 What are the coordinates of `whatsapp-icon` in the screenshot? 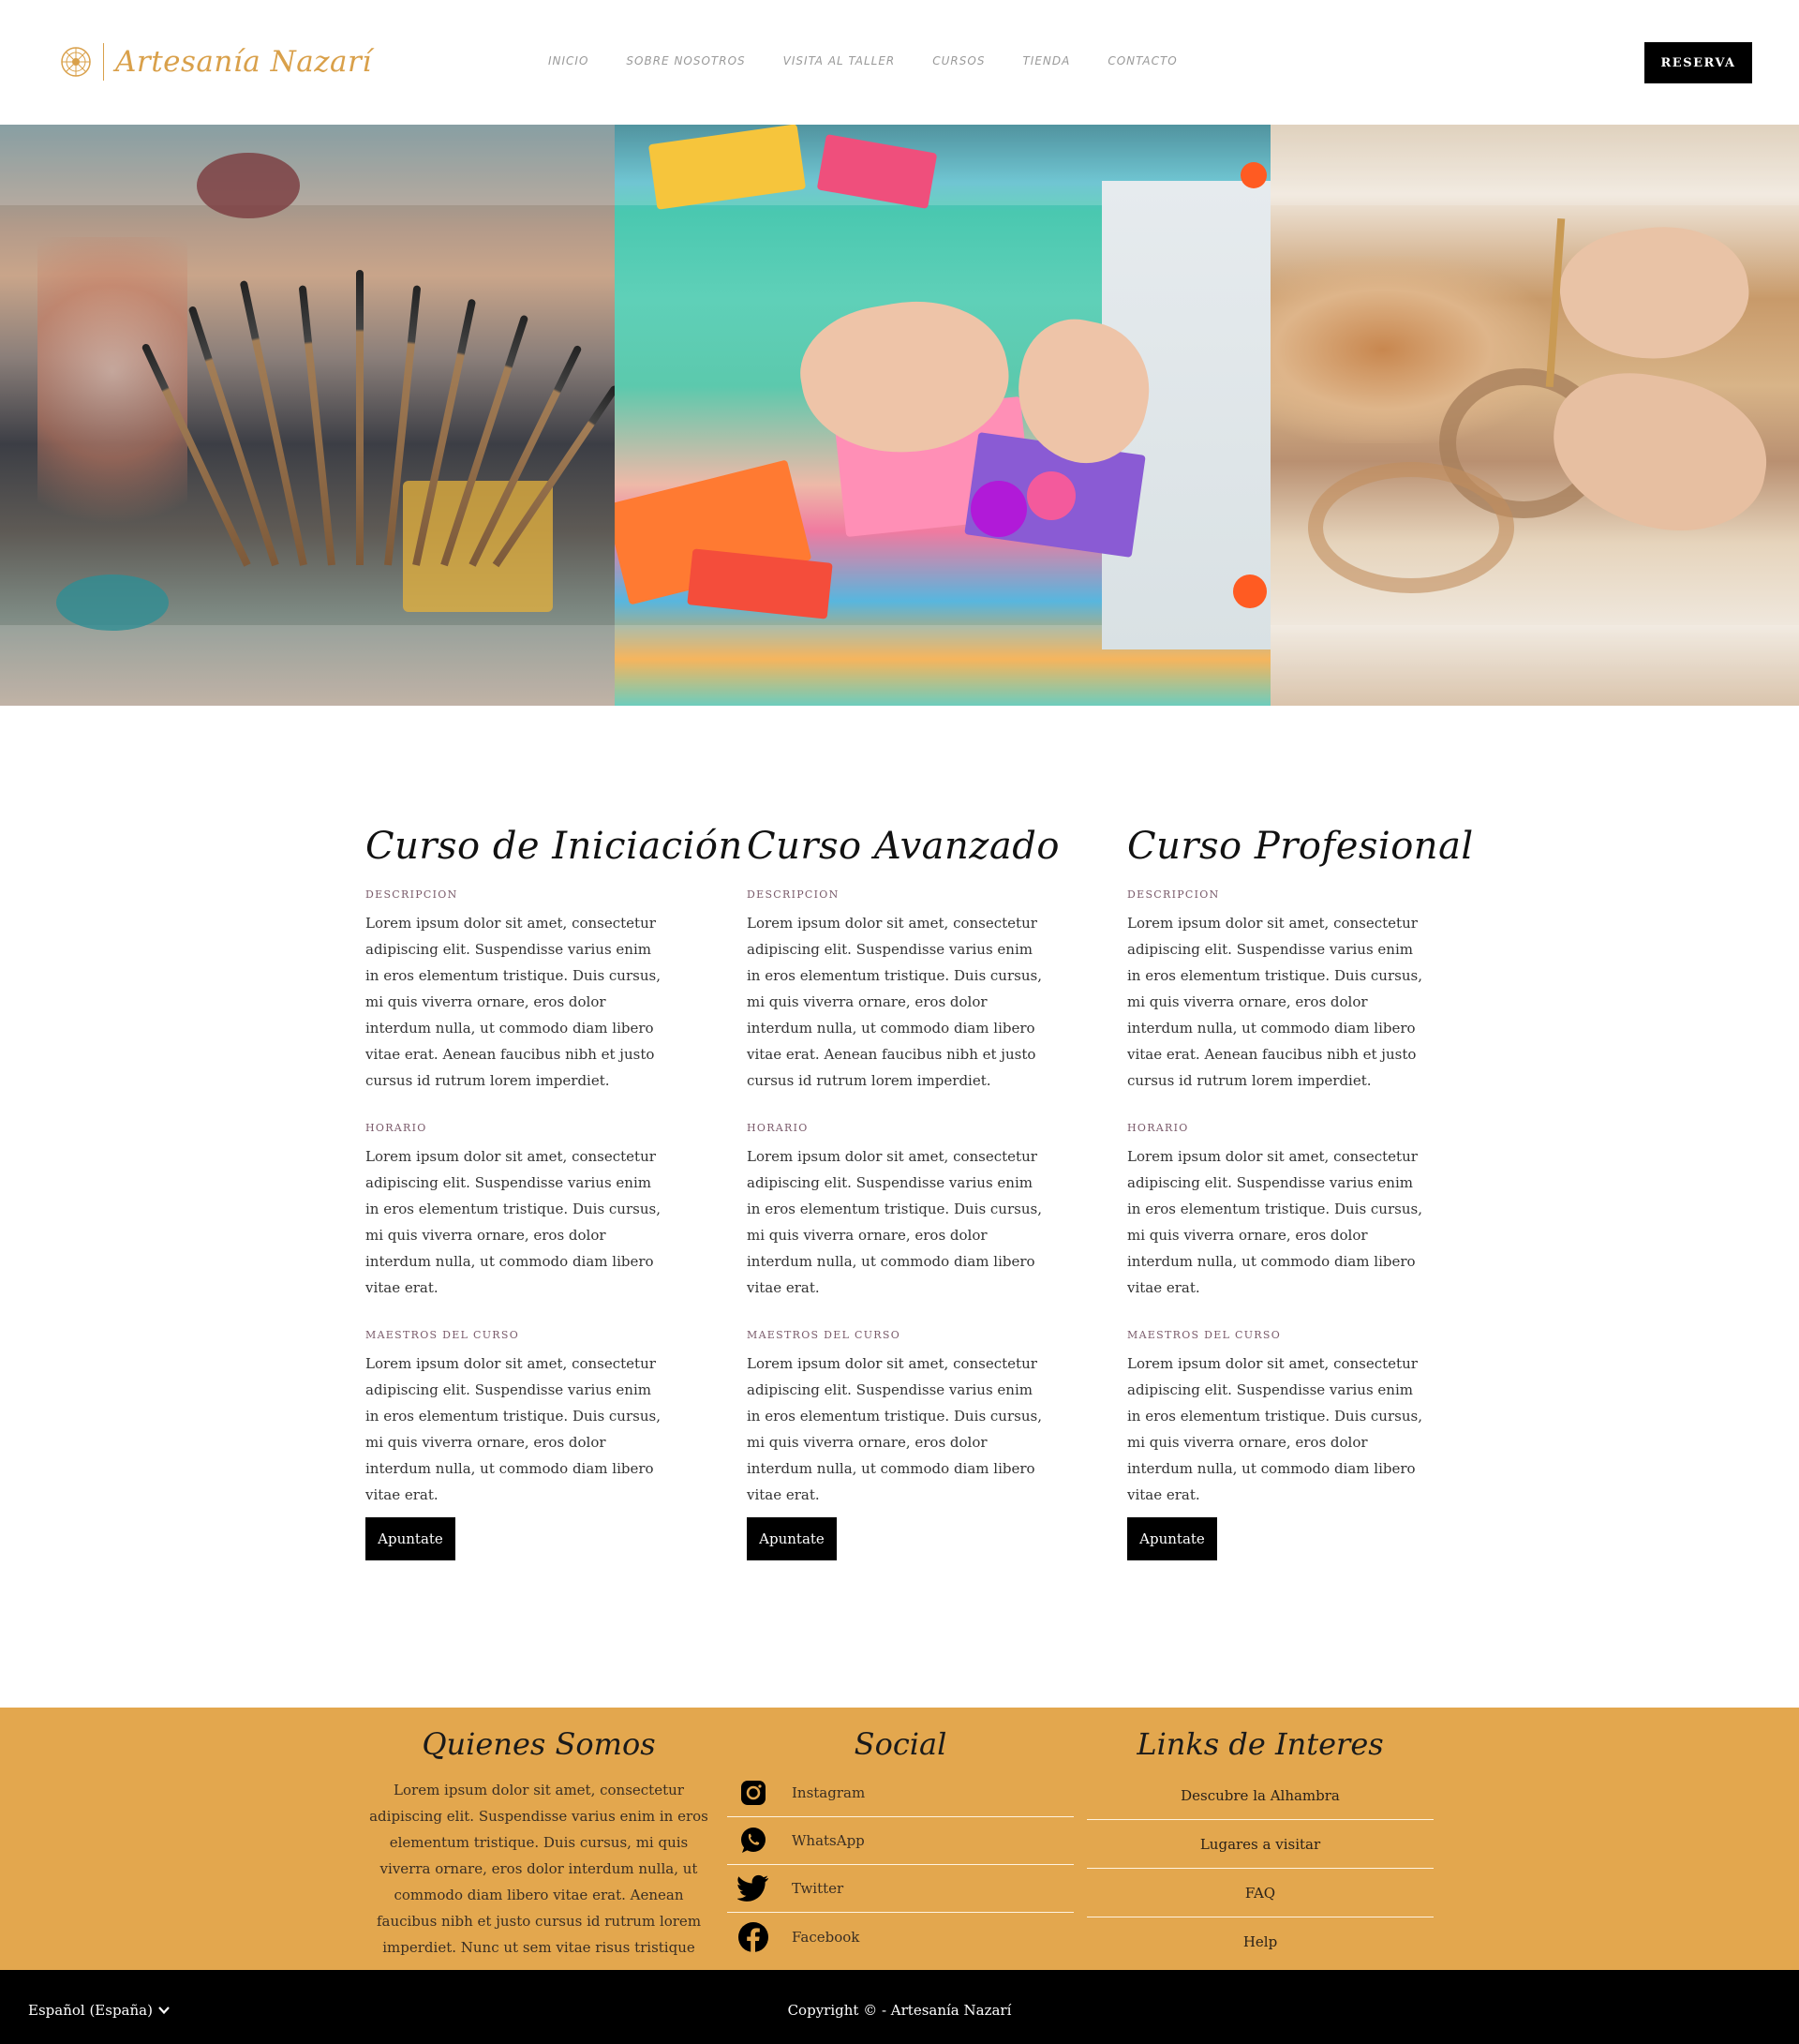 It's located at (753, 1841).